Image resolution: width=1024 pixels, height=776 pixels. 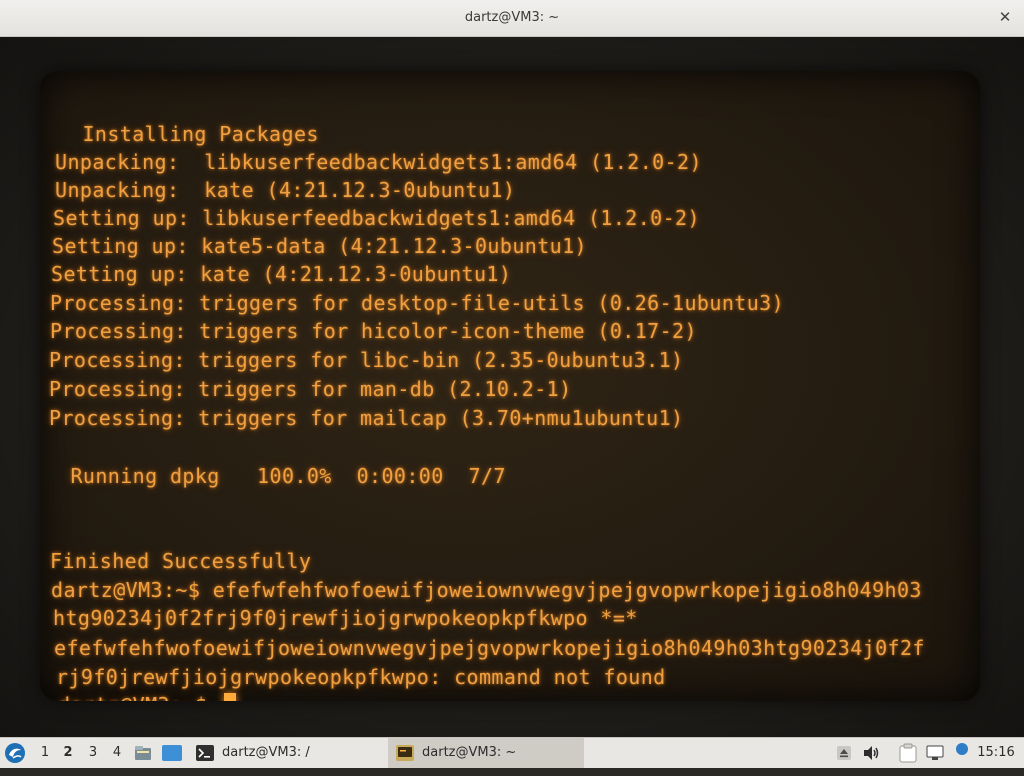 I want to click on workspace-1: 1, so click(x=45, y=753).